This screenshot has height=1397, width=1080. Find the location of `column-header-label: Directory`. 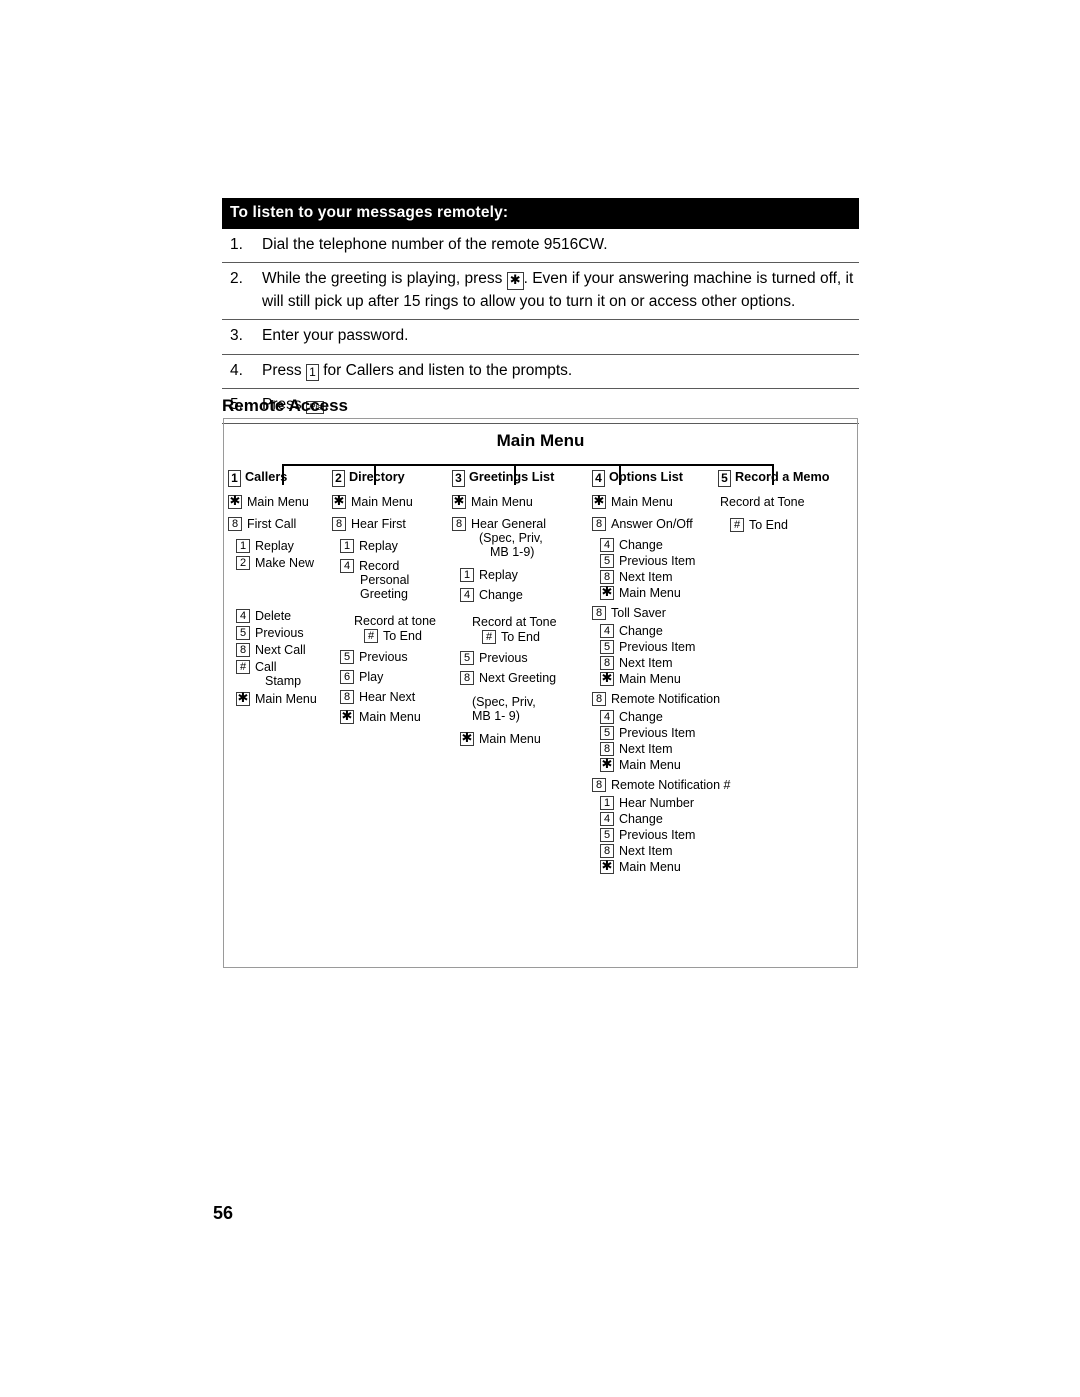

column-header-label: Directory is located at coordinates (377, 477).